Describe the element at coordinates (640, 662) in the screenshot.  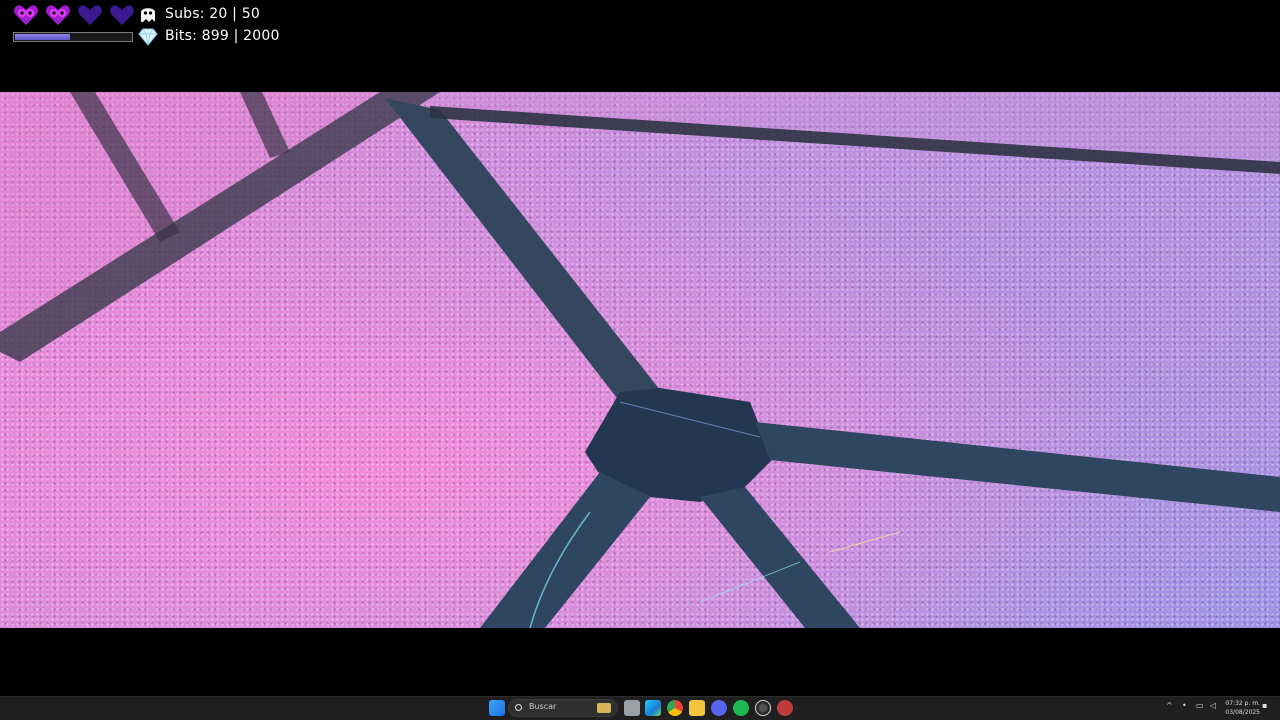
I see `letterbox-bottom` at that location.